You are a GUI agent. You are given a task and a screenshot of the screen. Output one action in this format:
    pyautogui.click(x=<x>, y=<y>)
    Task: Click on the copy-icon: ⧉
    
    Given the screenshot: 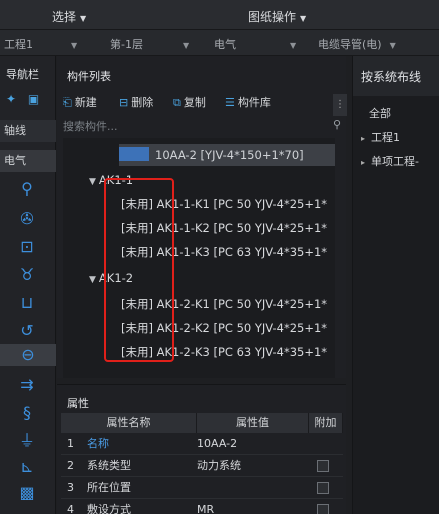 What is the action you would take?
    pyautogui.click(x=177, y=102)
    